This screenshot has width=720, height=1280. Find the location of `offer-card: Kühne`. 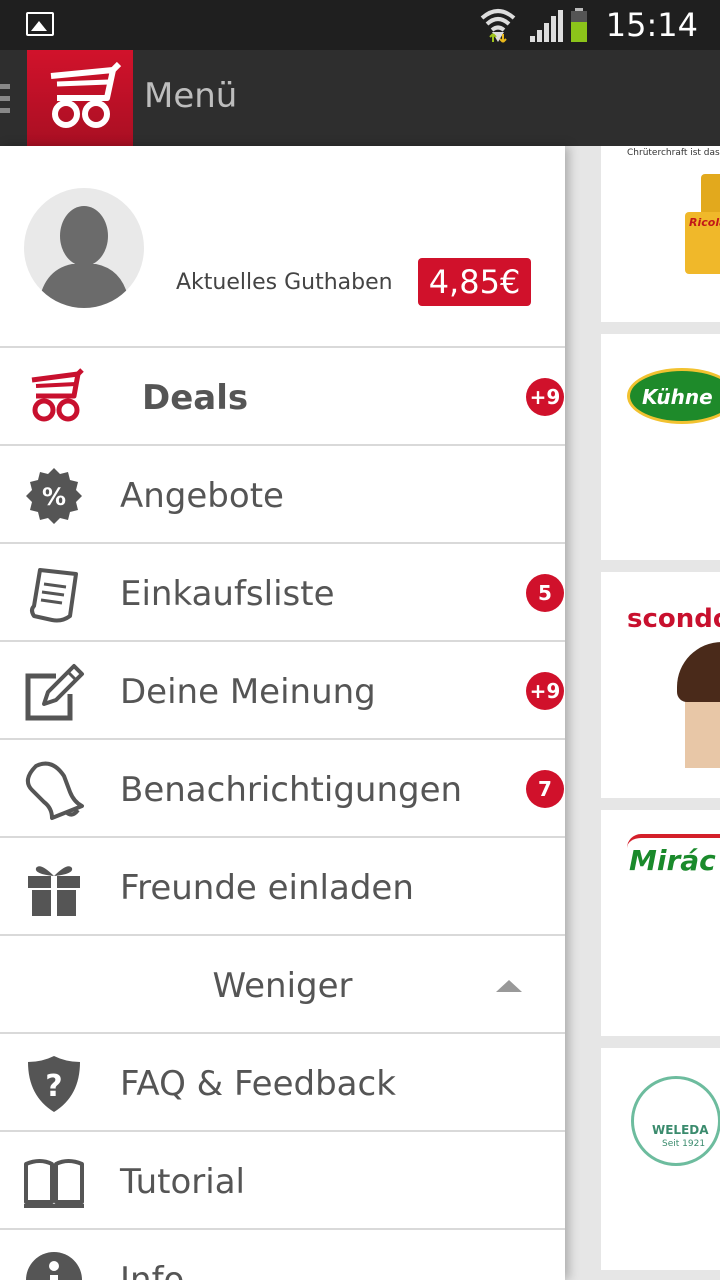

offer-card: Kühne is located at coordinates (660, 447).